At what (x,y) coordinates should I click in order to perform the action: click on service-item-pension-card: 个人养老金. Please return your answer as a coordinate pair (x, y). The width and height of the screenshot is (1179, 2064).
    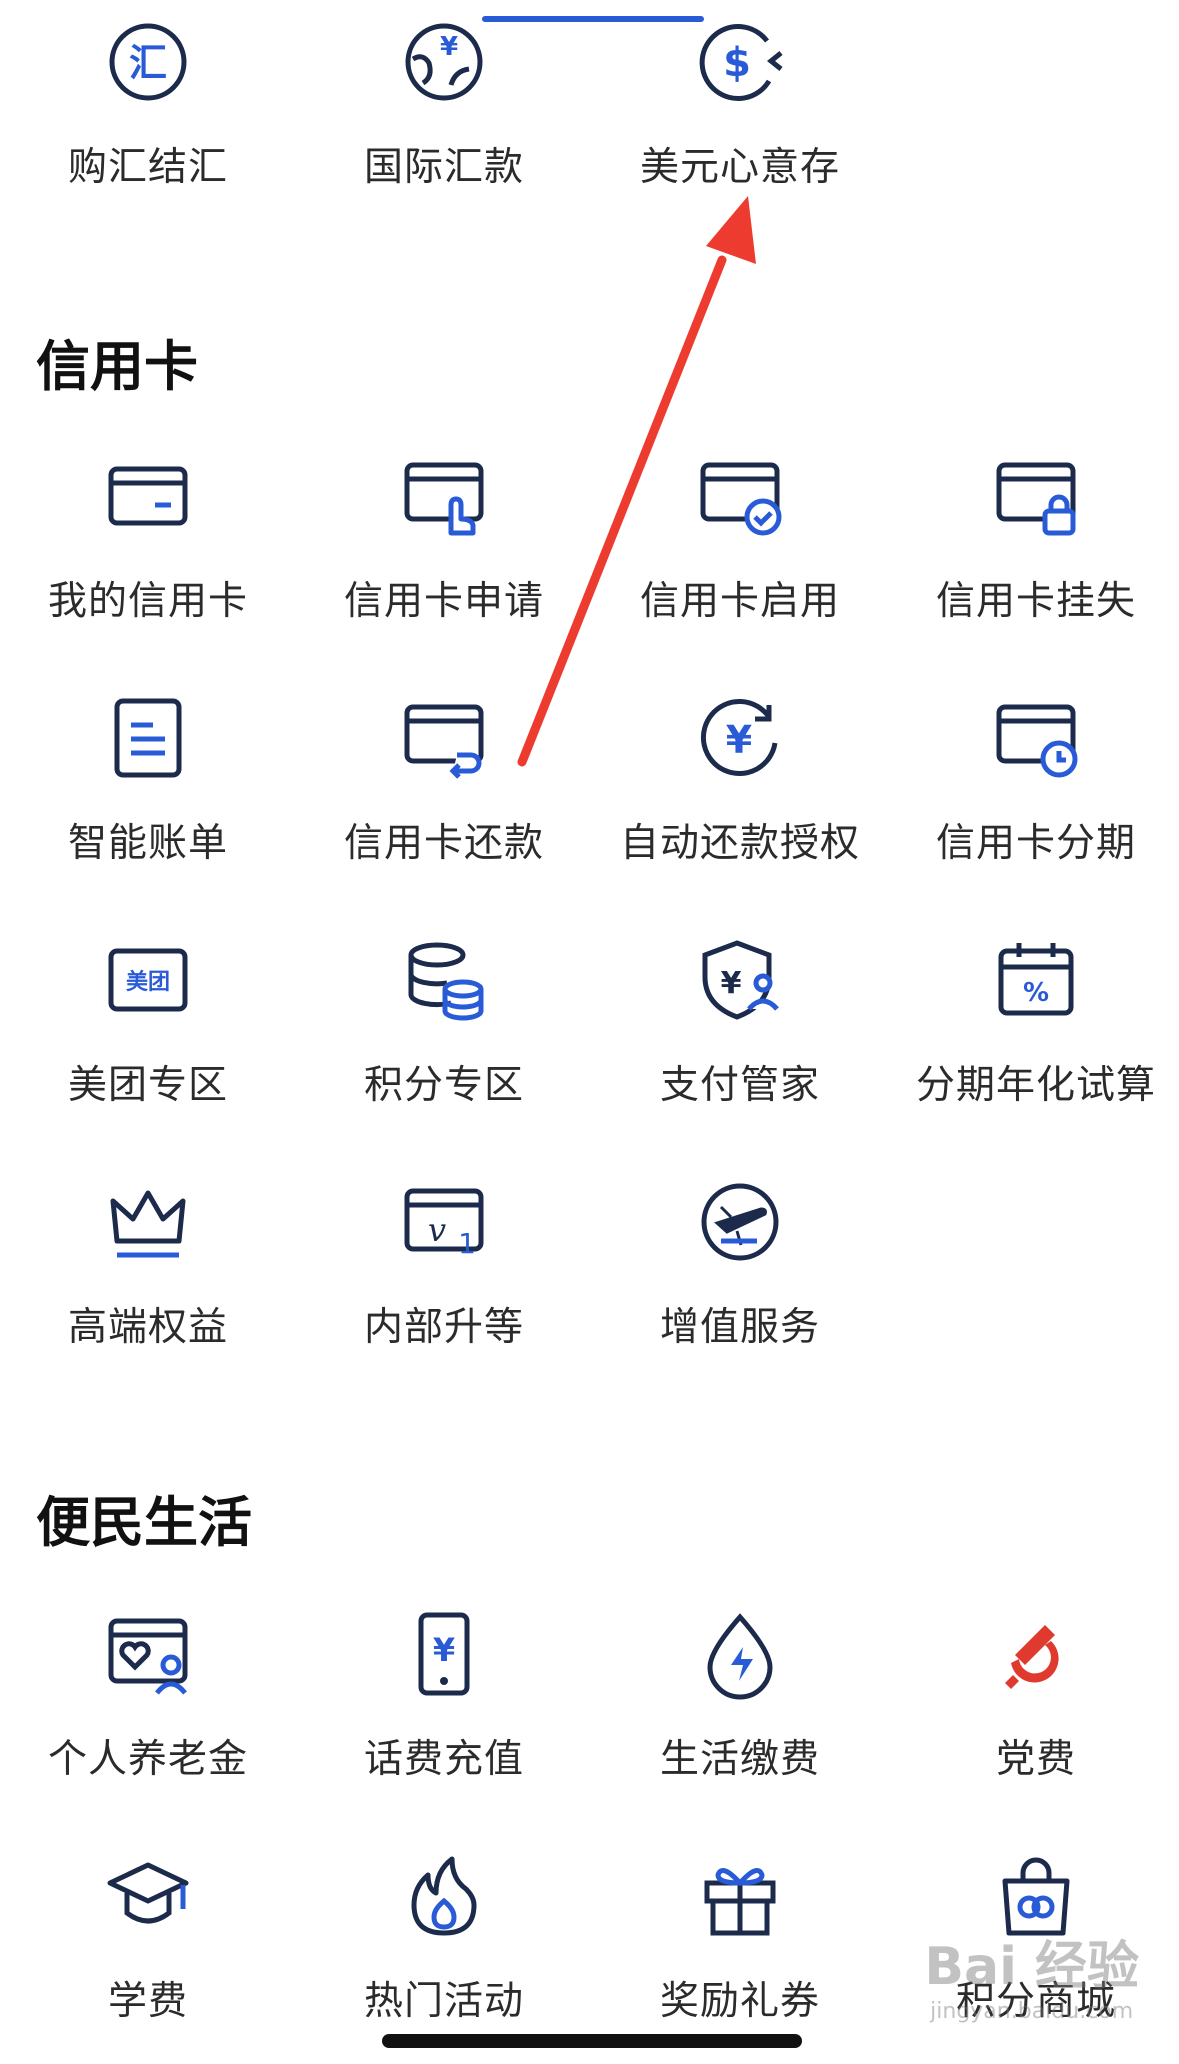
    Looking at the image, I should click on (148, 1699).